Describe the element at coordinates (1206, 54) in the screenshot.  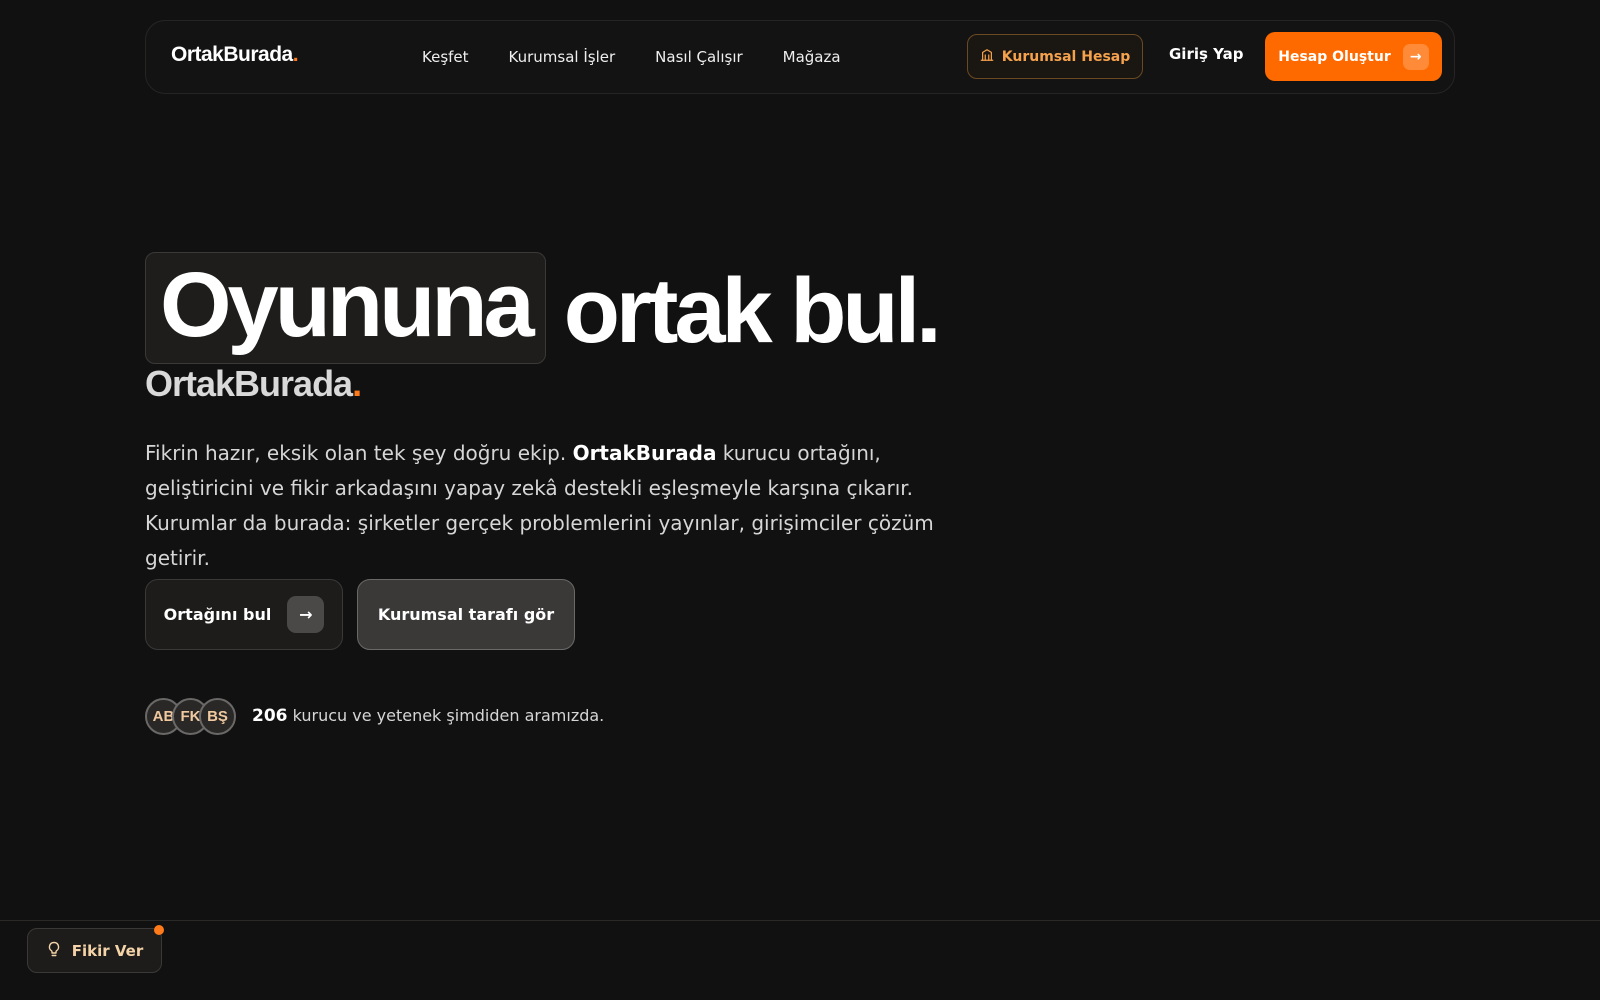
I see `login-link: Giriş Yap` at that location.